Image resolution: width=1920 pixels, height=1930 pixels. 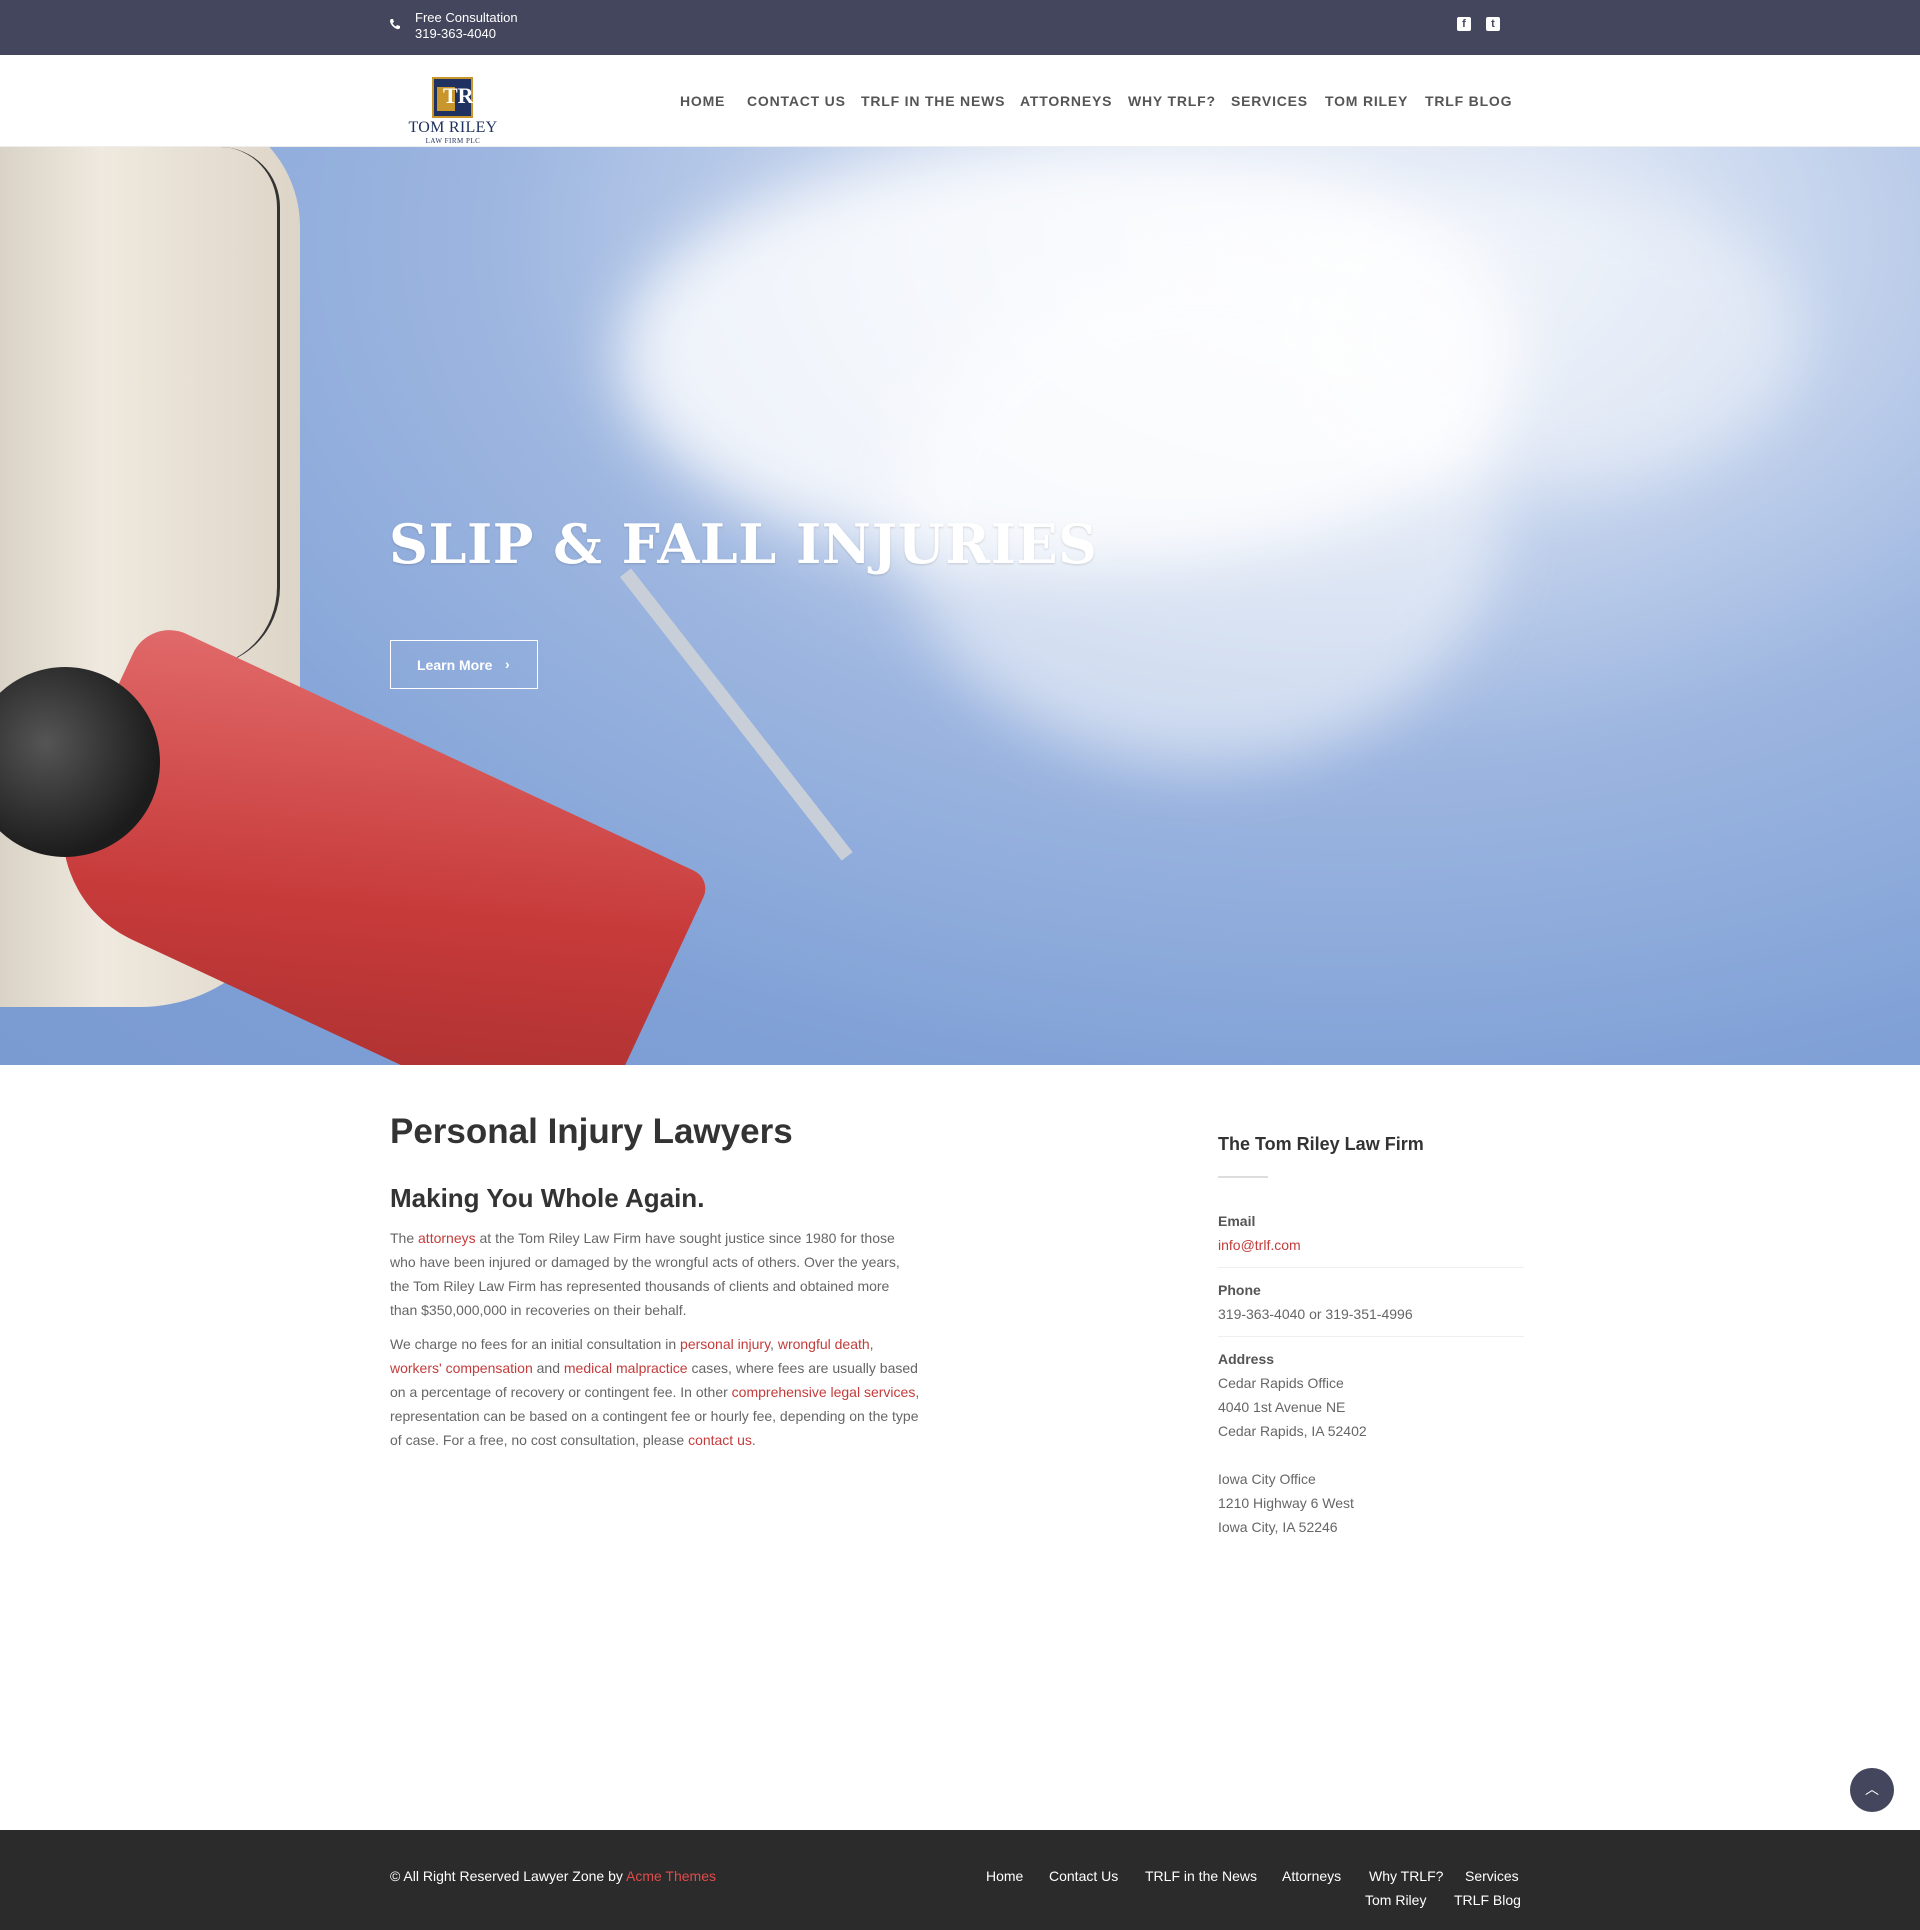 I want to click on learn-more-button: Learn More ›, so click(x=464, y=664).